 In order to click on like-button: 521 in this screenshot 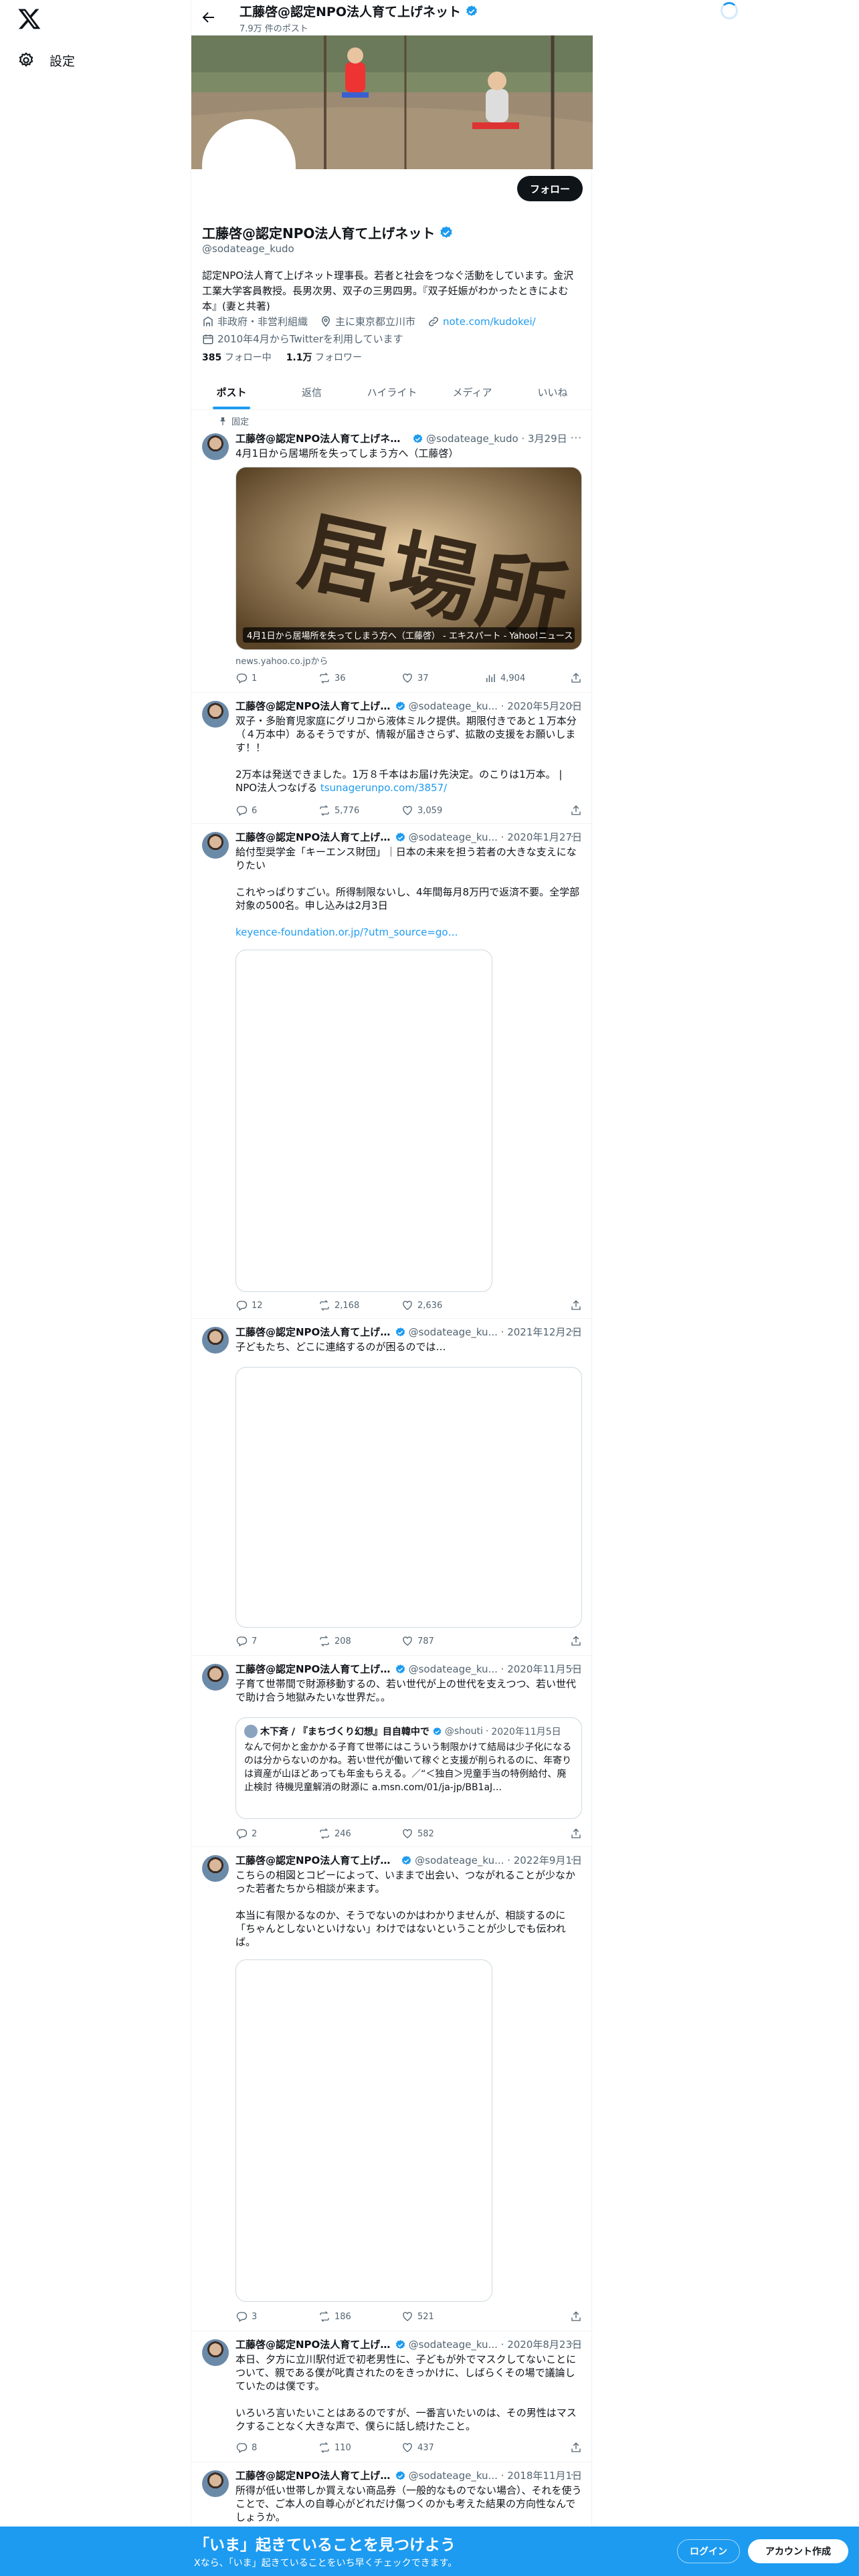, I will do `click(443, 2317)`.